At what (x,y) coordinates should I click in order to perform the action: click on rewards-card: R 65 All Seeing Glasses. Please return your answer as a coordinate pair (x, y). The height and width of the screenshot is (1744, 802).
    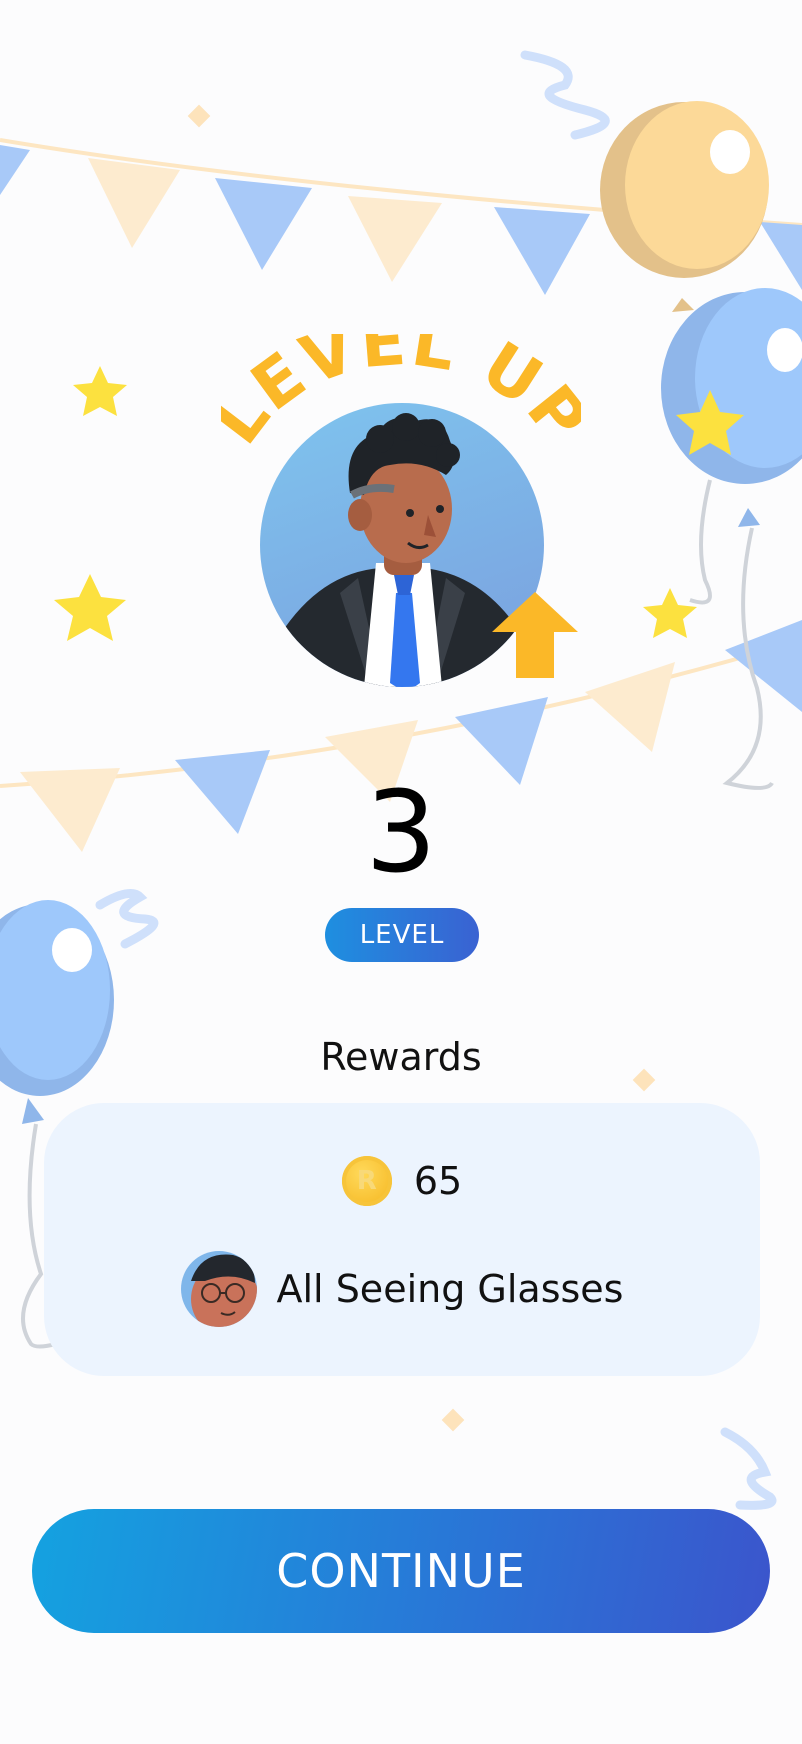
    Looking at the image, I should click on (402, 1239).